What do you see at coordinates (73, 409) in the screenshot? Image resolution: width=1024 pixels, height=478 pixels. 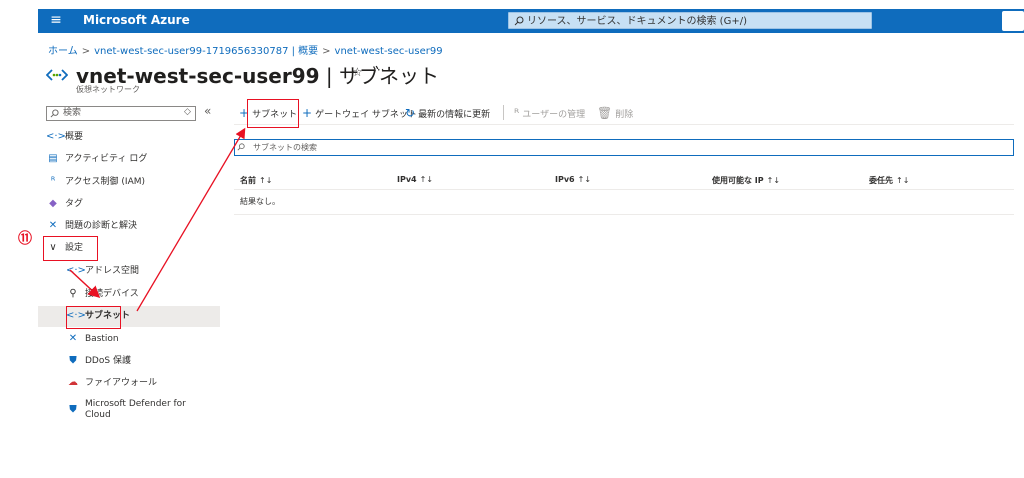 I see `defender-icon: ⛊` at bounding box center [73, 409].